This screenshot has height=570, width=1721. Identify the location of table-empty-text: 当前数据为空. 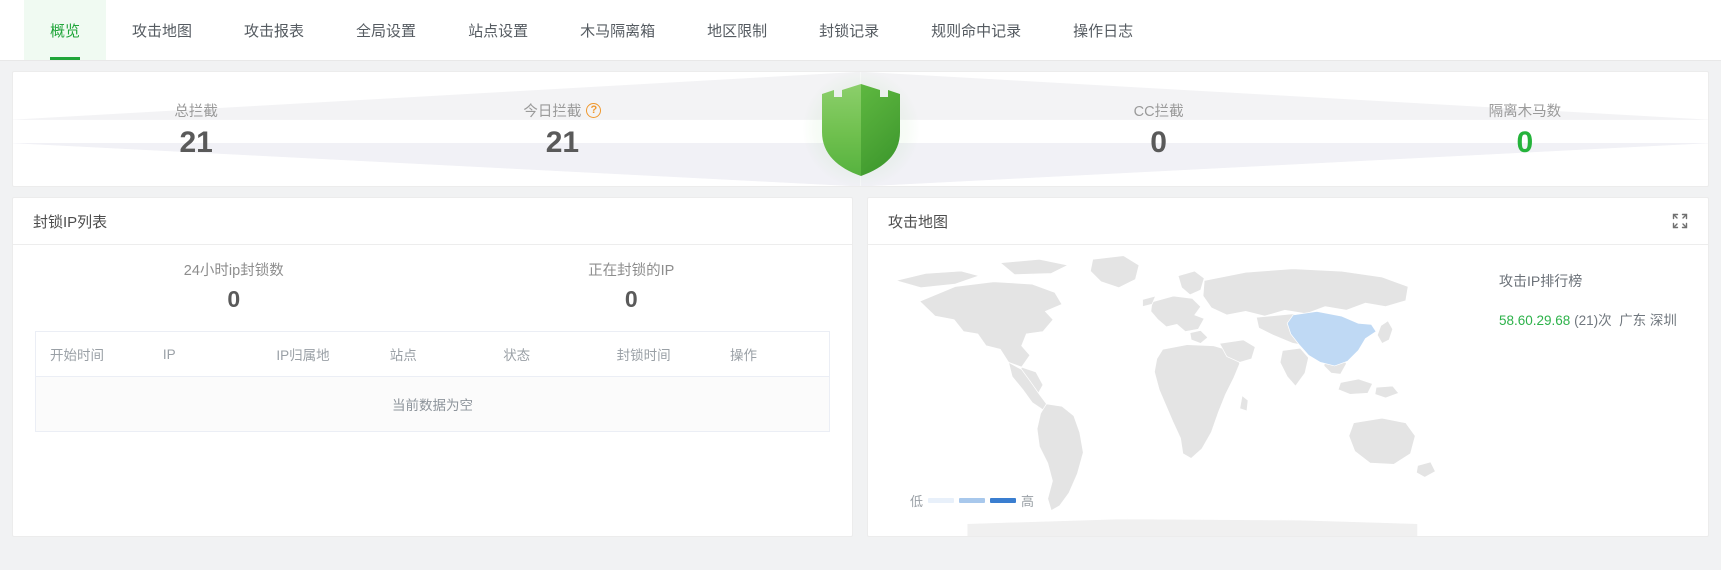
(432, 404).